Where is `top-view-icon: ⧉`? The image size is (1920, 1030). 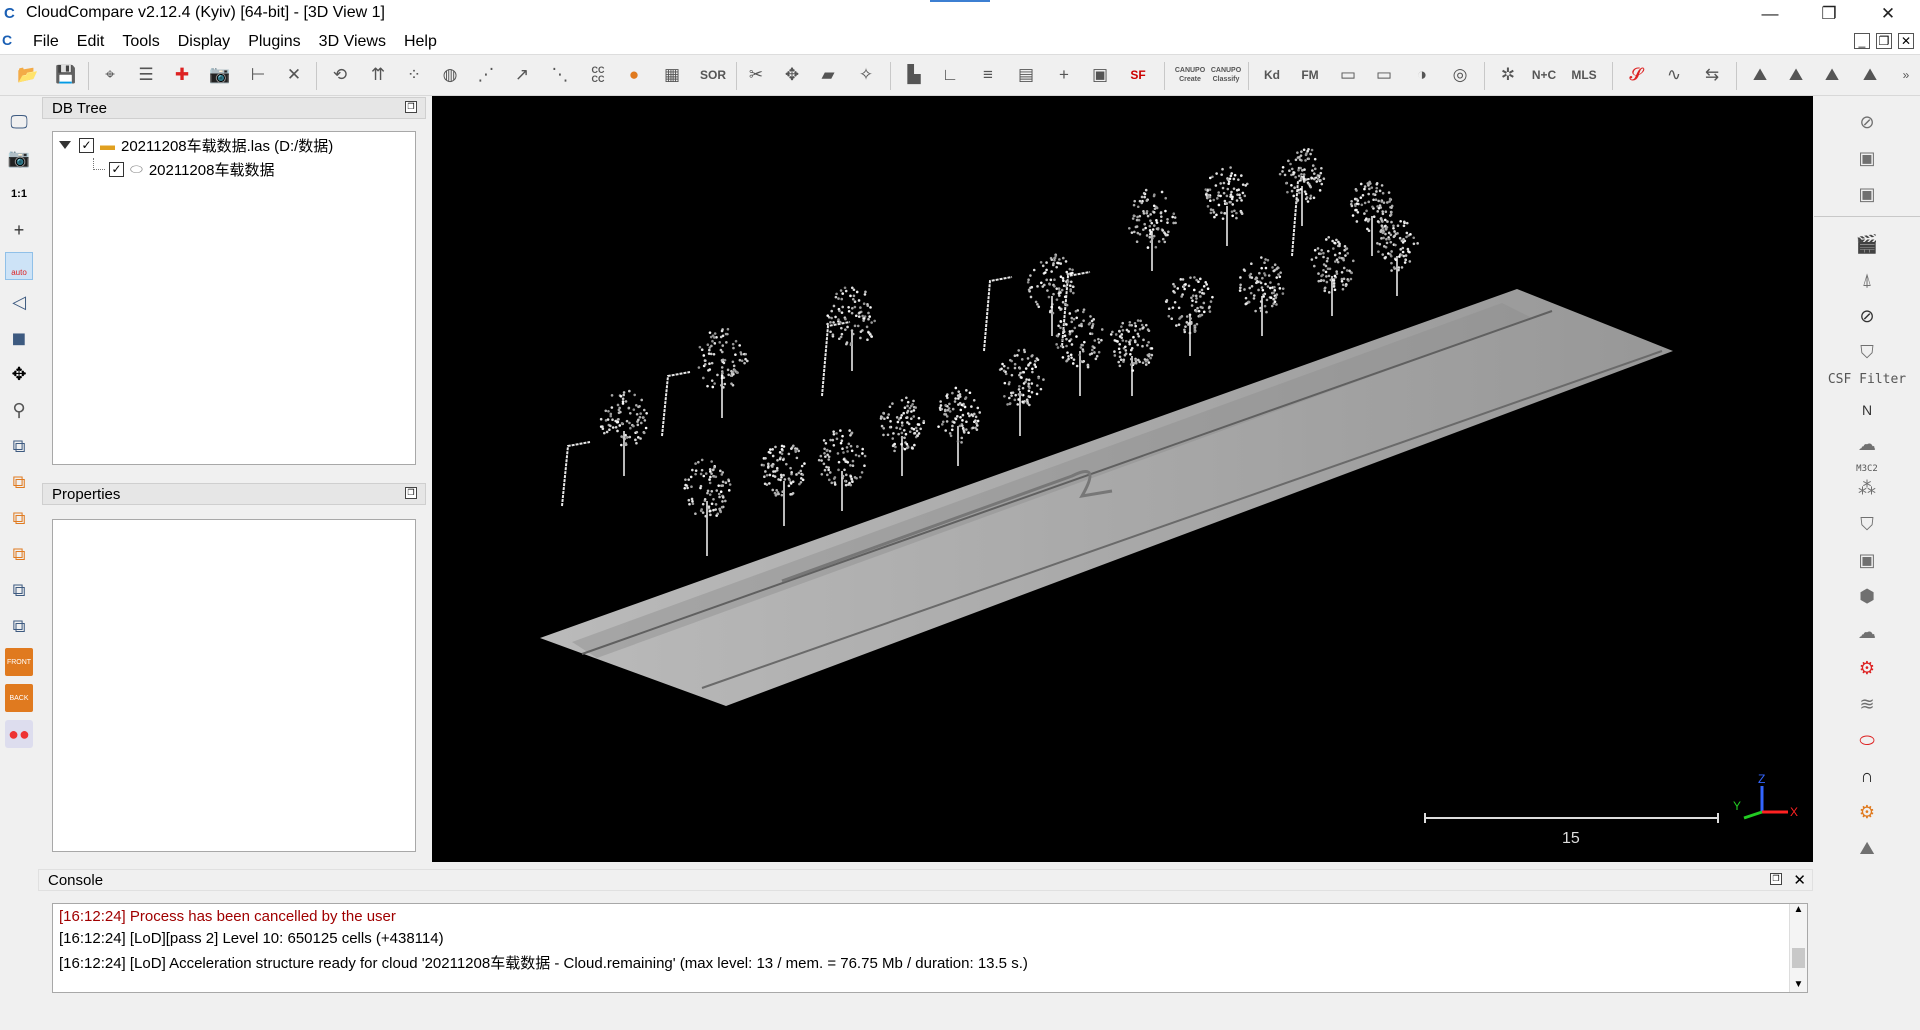 top-view-icon: ⧉ is located at coordinates (19, 446).